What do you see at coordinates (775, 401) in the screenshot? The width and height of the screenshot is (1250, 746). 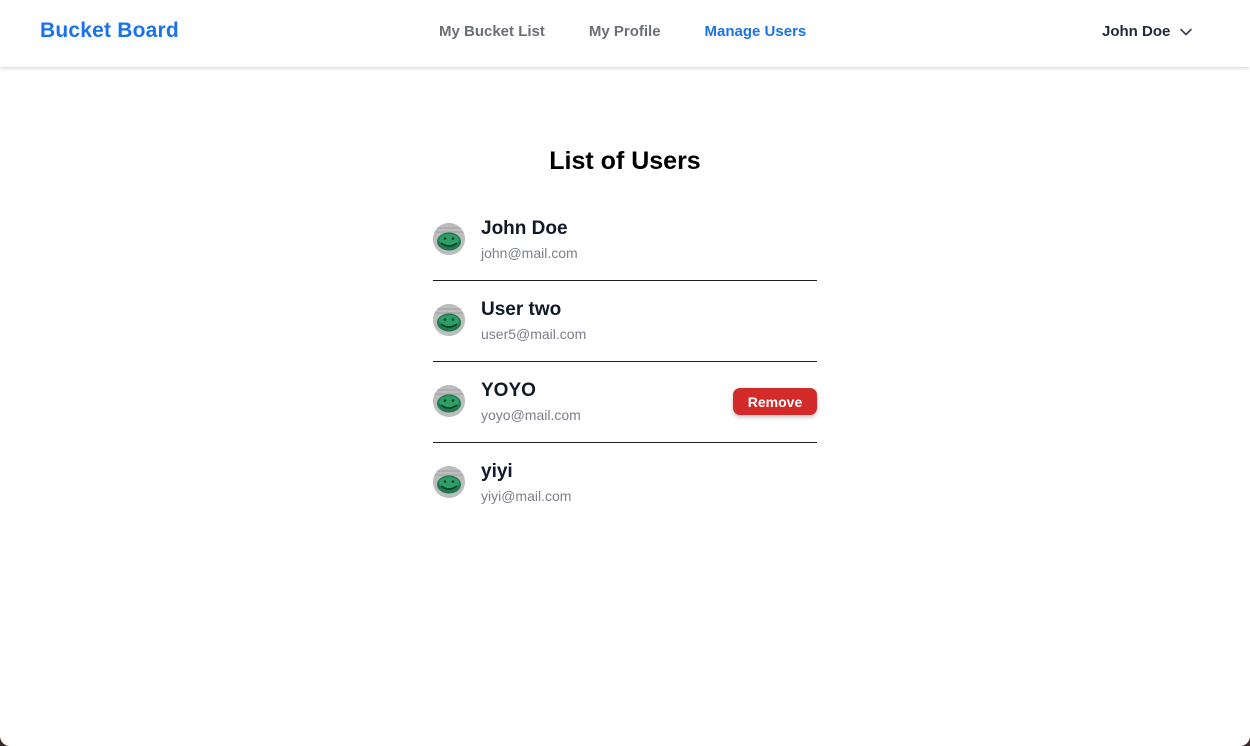 I see `remove-user-button: Remove` at bounding box center [775, 401].